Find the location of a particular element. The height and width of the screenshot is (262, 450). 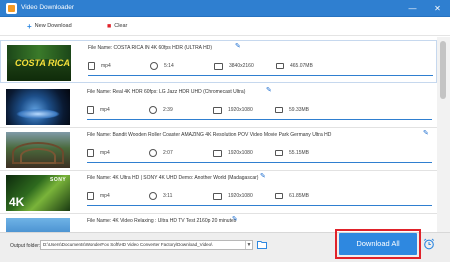

clear-button: ■ Clear is located at coordinates (117, 26).